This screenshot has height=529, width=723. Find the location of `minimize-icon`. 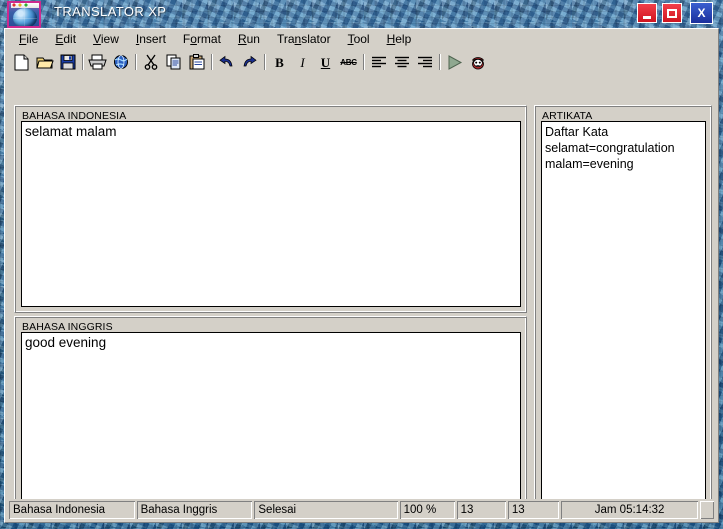

minimize-icon is located at coordinates (647, 13).